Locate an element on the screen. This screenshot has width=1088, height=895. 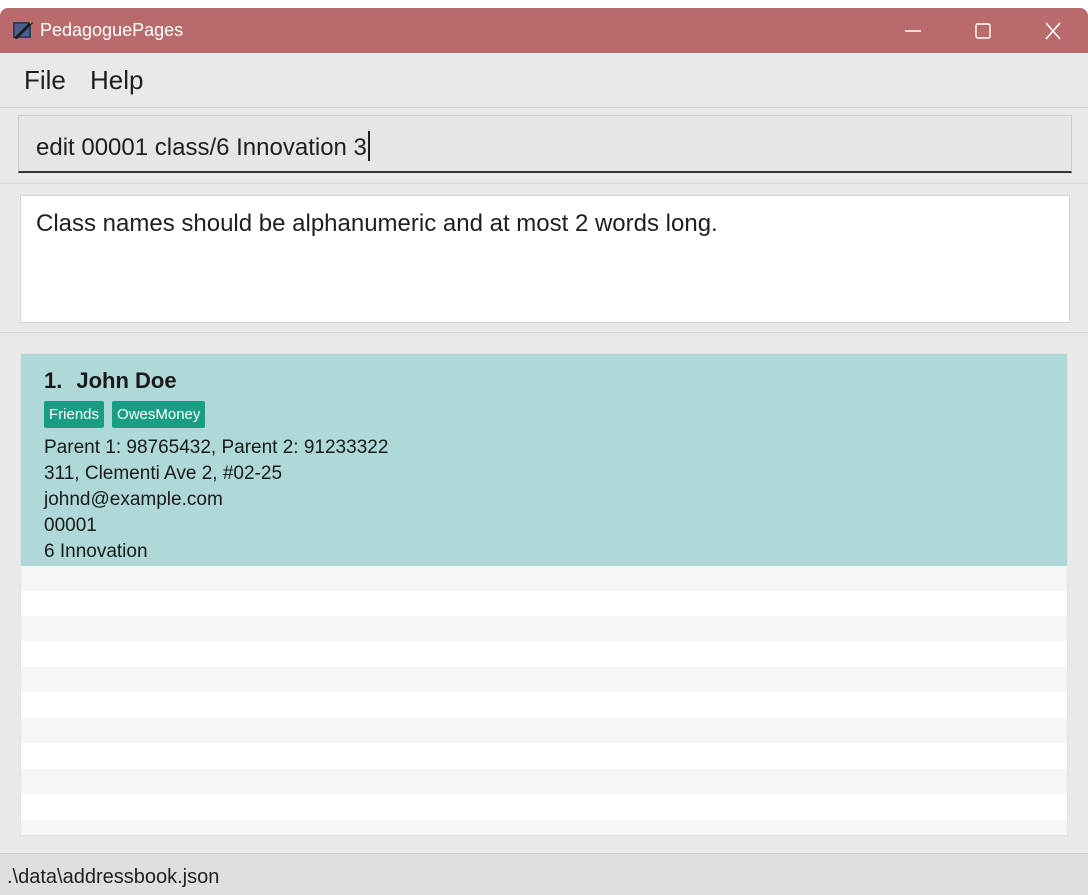
person-name-text: John Doe is located at coordinates (126, 380).